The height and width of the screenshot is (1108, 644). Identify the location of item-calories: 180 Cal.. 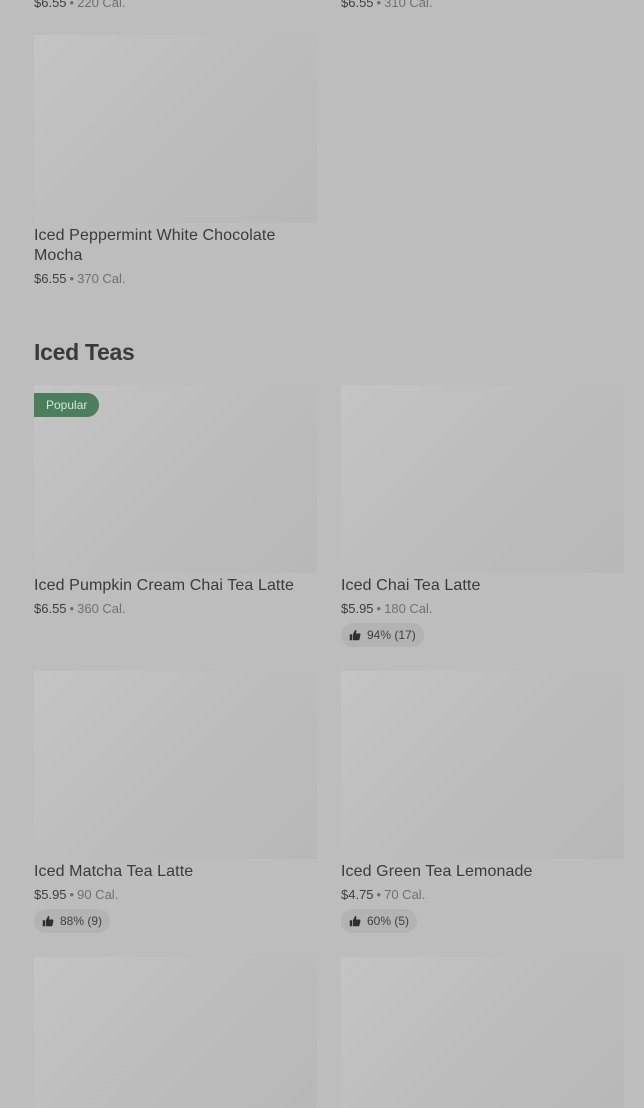
(408, 608).